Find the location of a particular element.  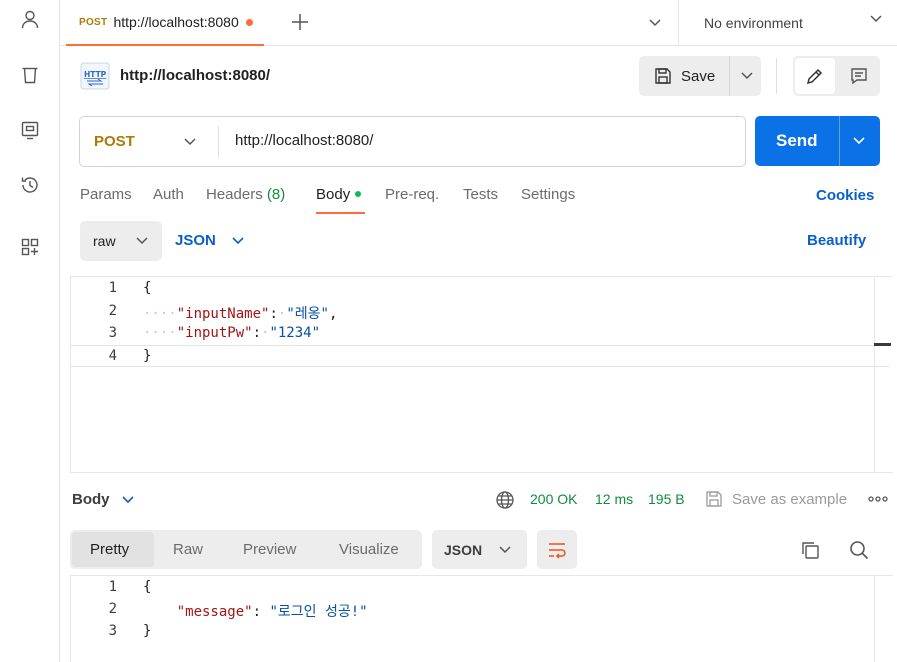

new-tab-icon is located at coordinates (300, 22).